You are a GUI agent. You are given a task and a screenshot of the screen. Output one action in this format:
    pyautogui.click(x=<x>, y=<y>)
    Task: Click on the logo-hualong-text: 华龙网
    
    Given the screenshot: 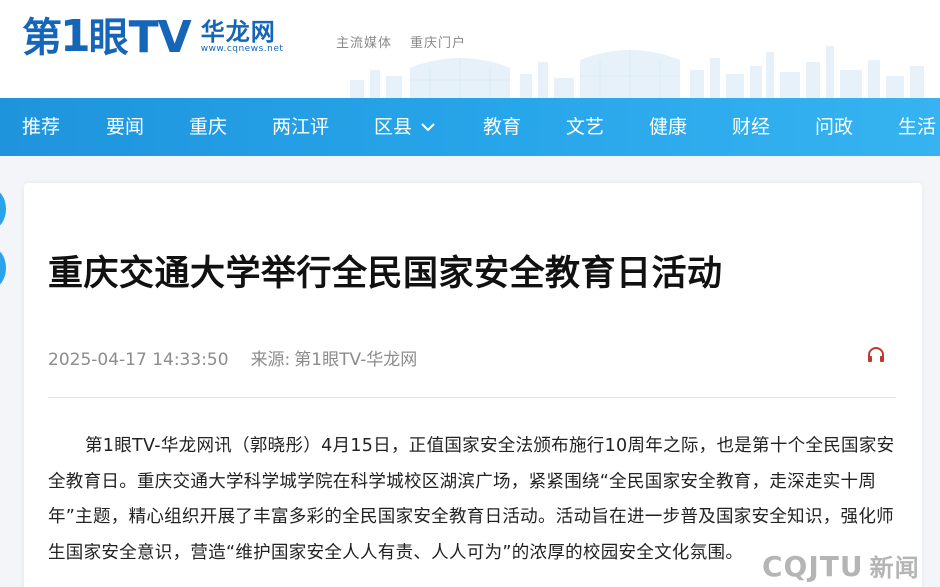 What is the action you would take?
    pyautogui.click(x=238, y=31)
    